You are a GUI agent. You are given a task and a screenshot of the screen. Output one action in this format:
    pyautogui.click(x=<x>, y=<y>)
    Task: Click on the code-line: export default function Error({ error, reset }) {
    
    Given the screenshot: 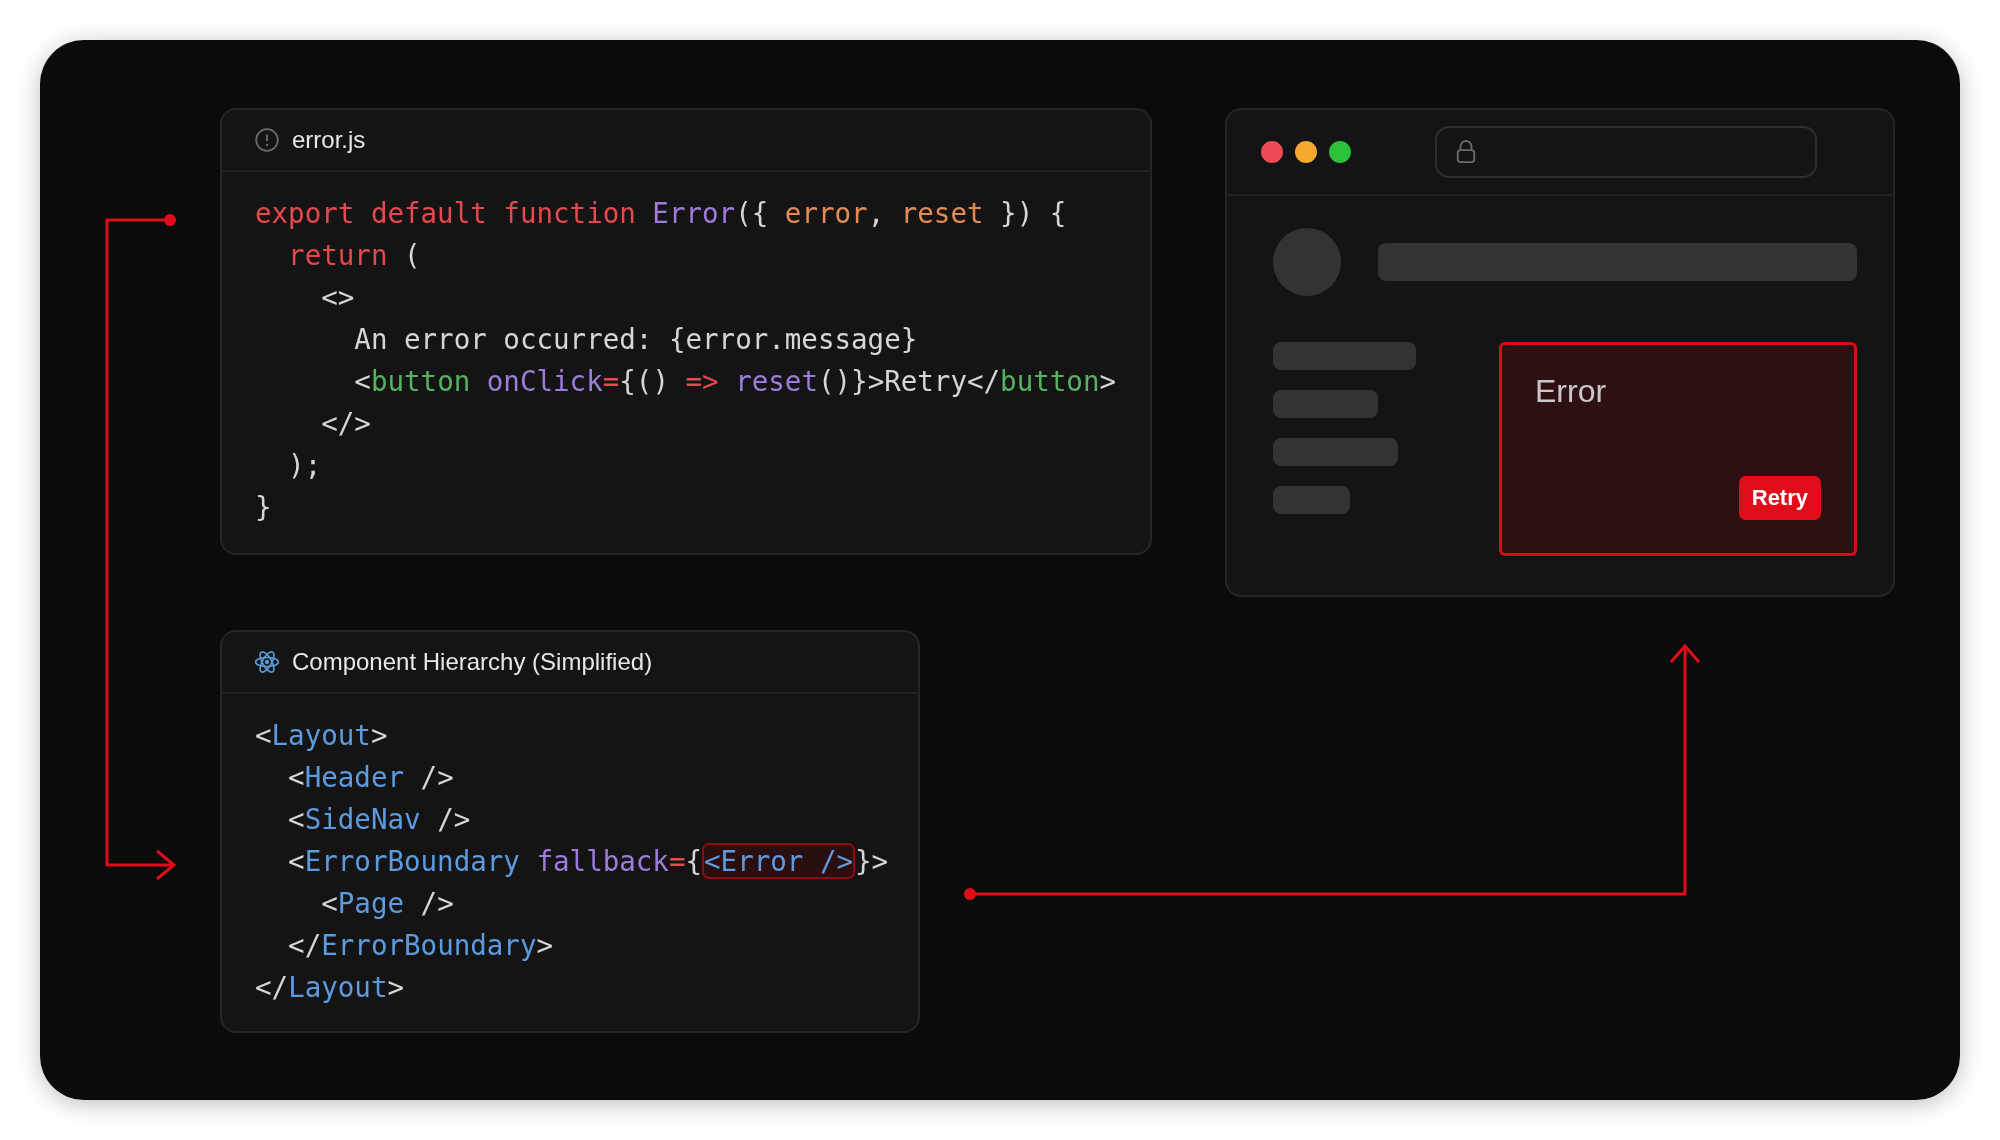 What is the action you would take?
    pyautogui.click(x=661, y=213)
    